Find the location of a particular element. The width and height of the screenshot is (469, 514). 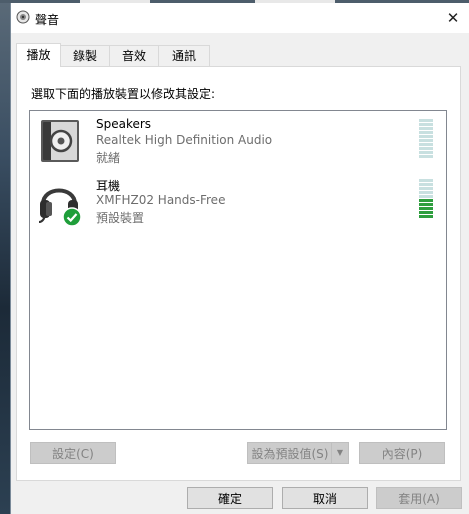

configure-button: 設定(C) is located at coordinates (73, 453).